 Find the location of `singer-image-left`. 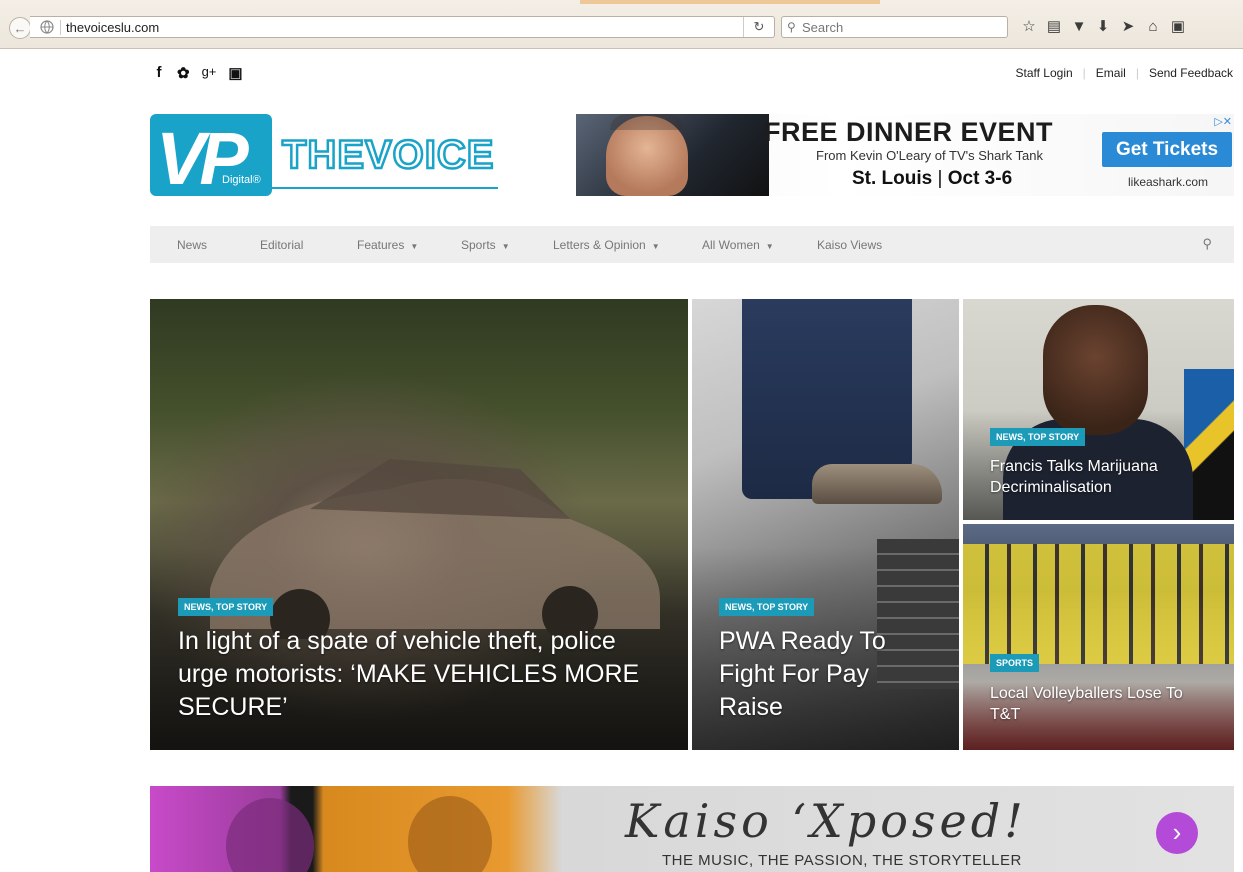

singer-image-left is located at coordinates (270, 835).